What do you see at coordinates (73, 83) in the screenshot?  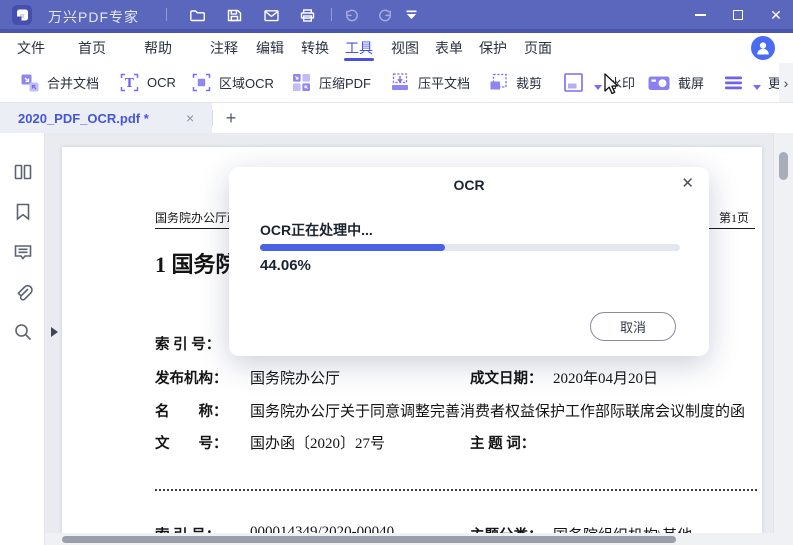 I see `tool-label: 合并文档` at bounding box center [73, 83].